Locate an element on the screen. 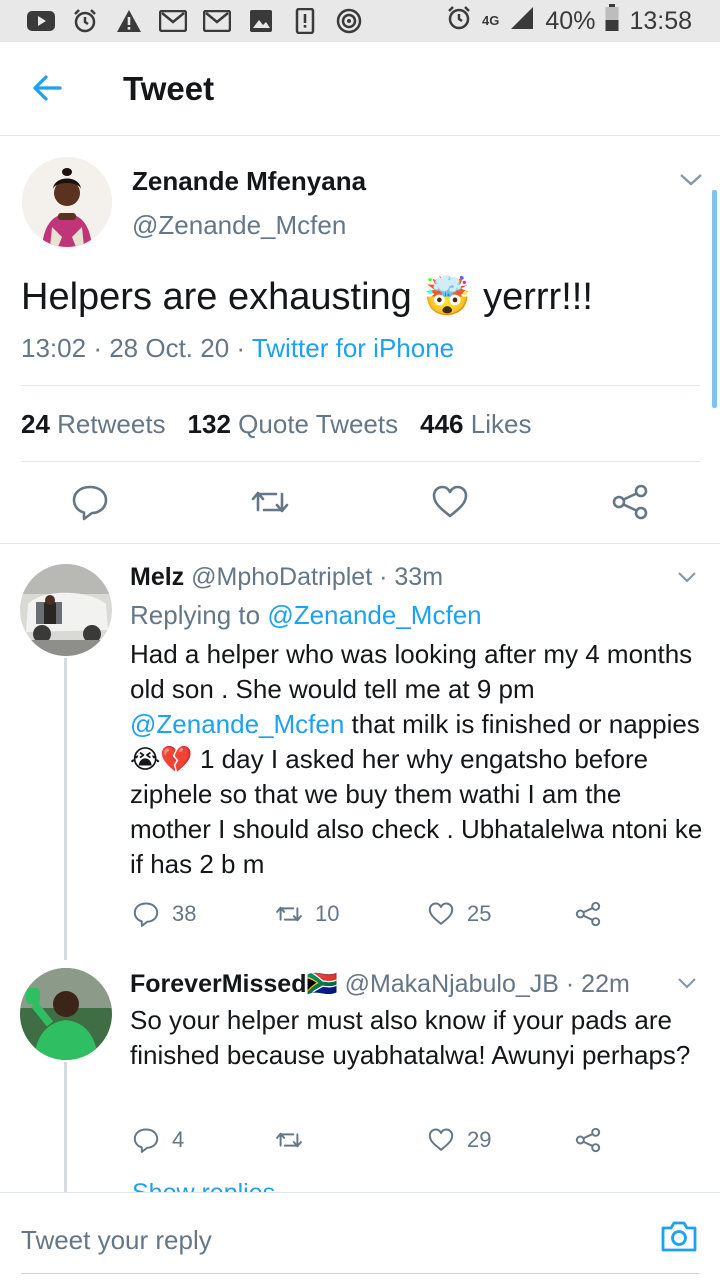  likes-label: Likes is located at coordinates (501, 424).